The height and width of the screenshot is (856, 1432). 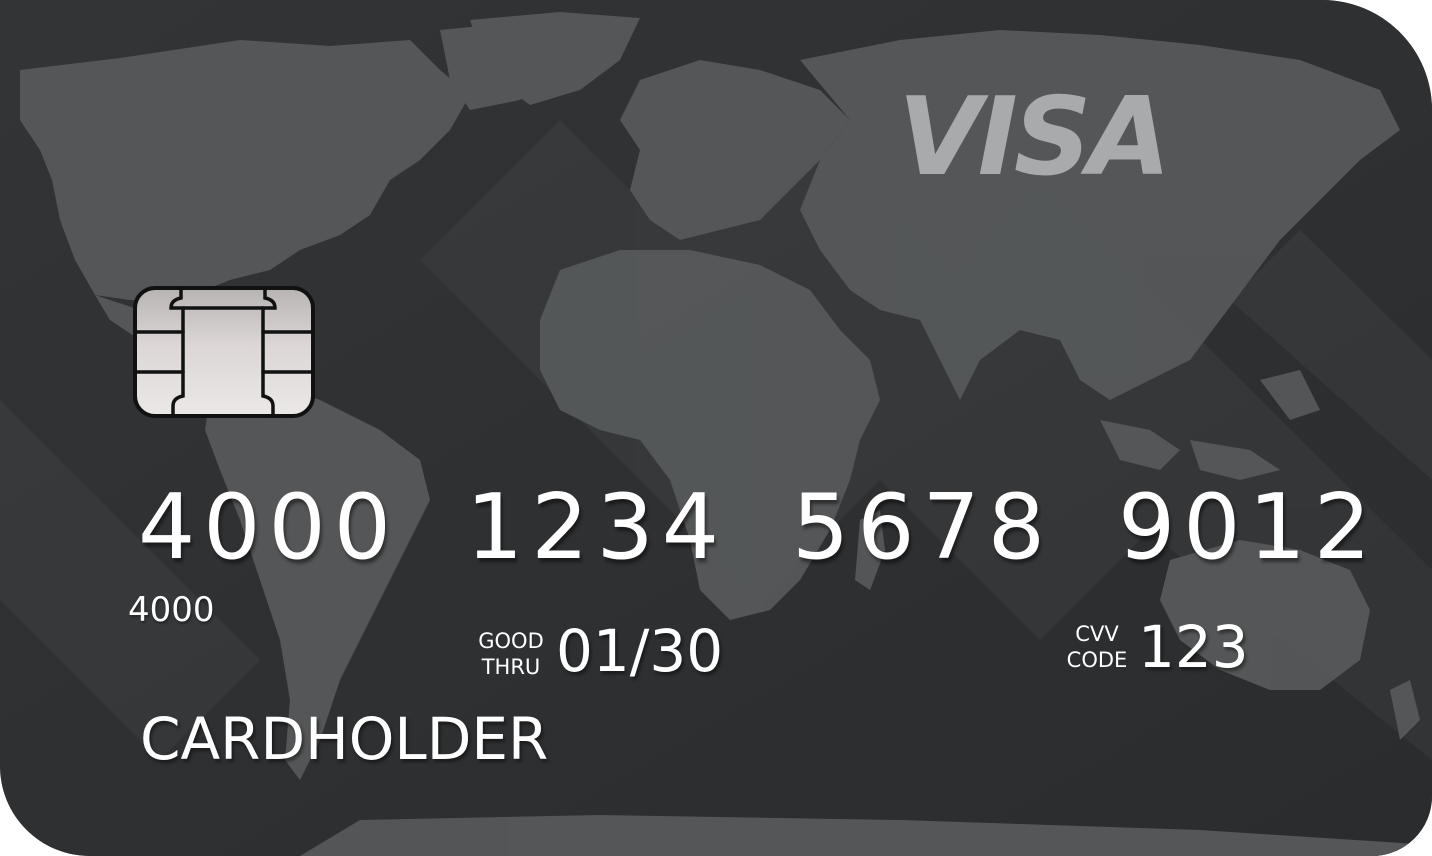 I want to click on card-number-group-3: 5678, so click(x=923, y=527).